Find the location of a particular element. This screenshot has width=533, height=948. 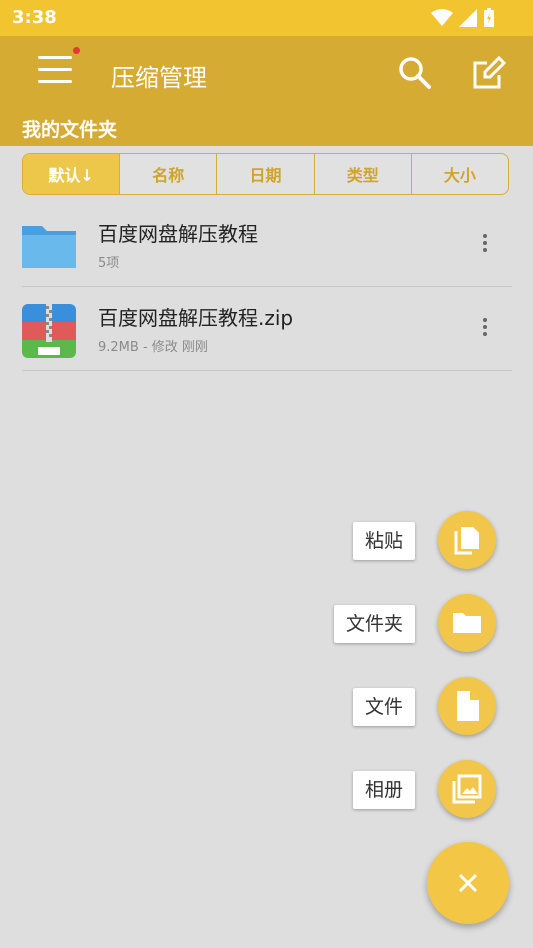

close-icon is located at coordinates (468, 883).